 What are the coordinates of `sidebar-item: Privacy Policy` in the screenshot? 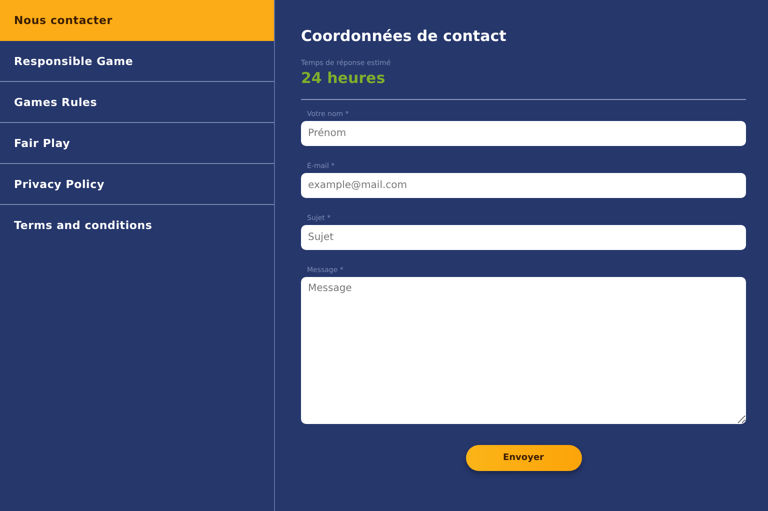 It's located at (137, 184).